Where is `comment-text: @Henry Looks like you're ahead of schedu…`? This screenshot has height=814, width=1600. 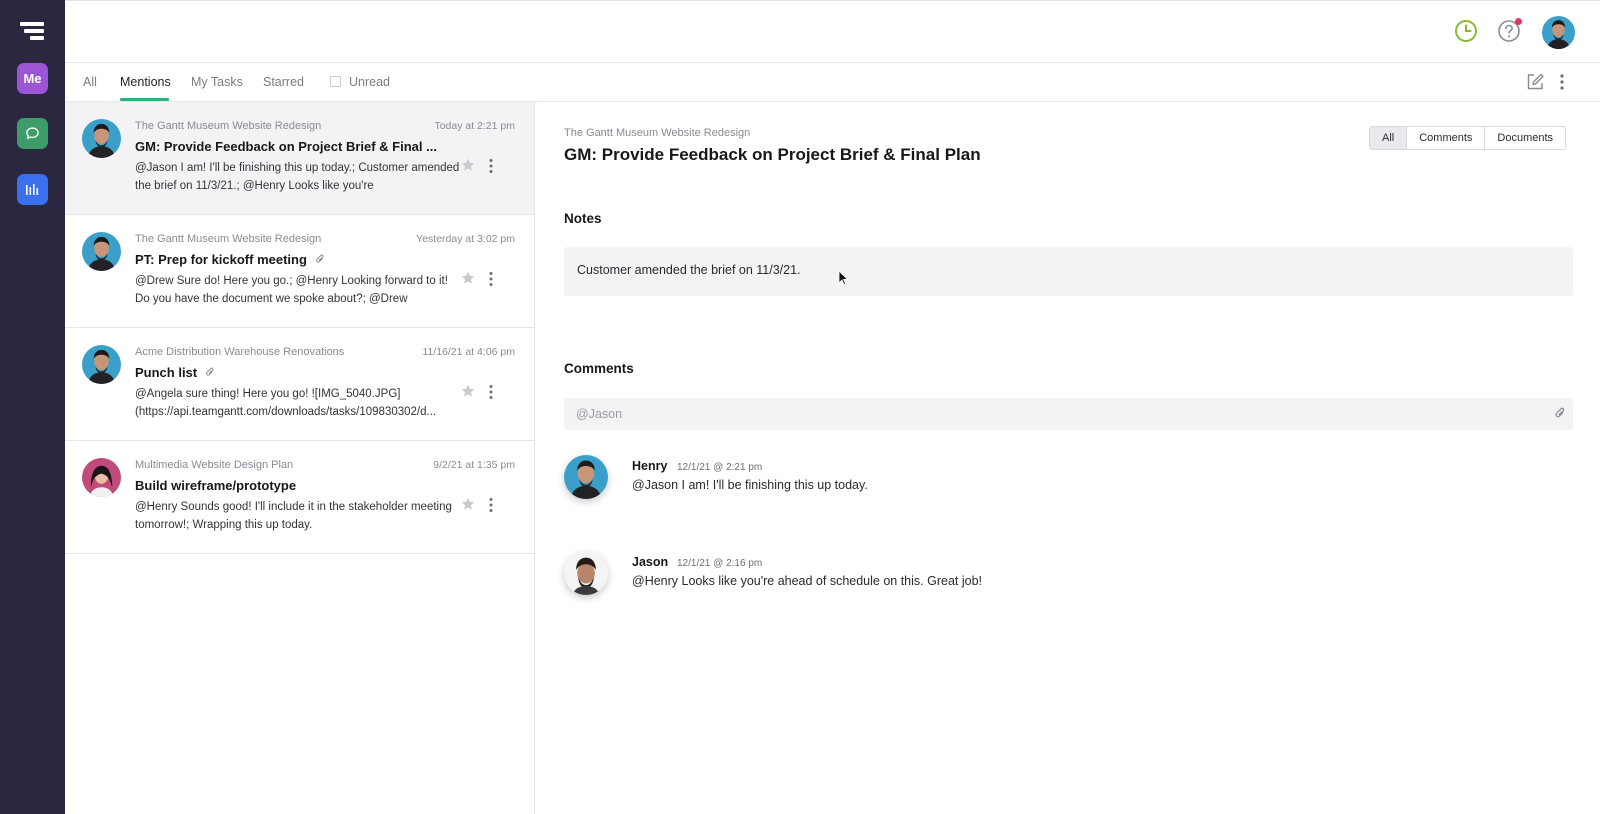 comment-text: @Henry Looks like you're ahead of schedu… is located at coordinates (807, 581).